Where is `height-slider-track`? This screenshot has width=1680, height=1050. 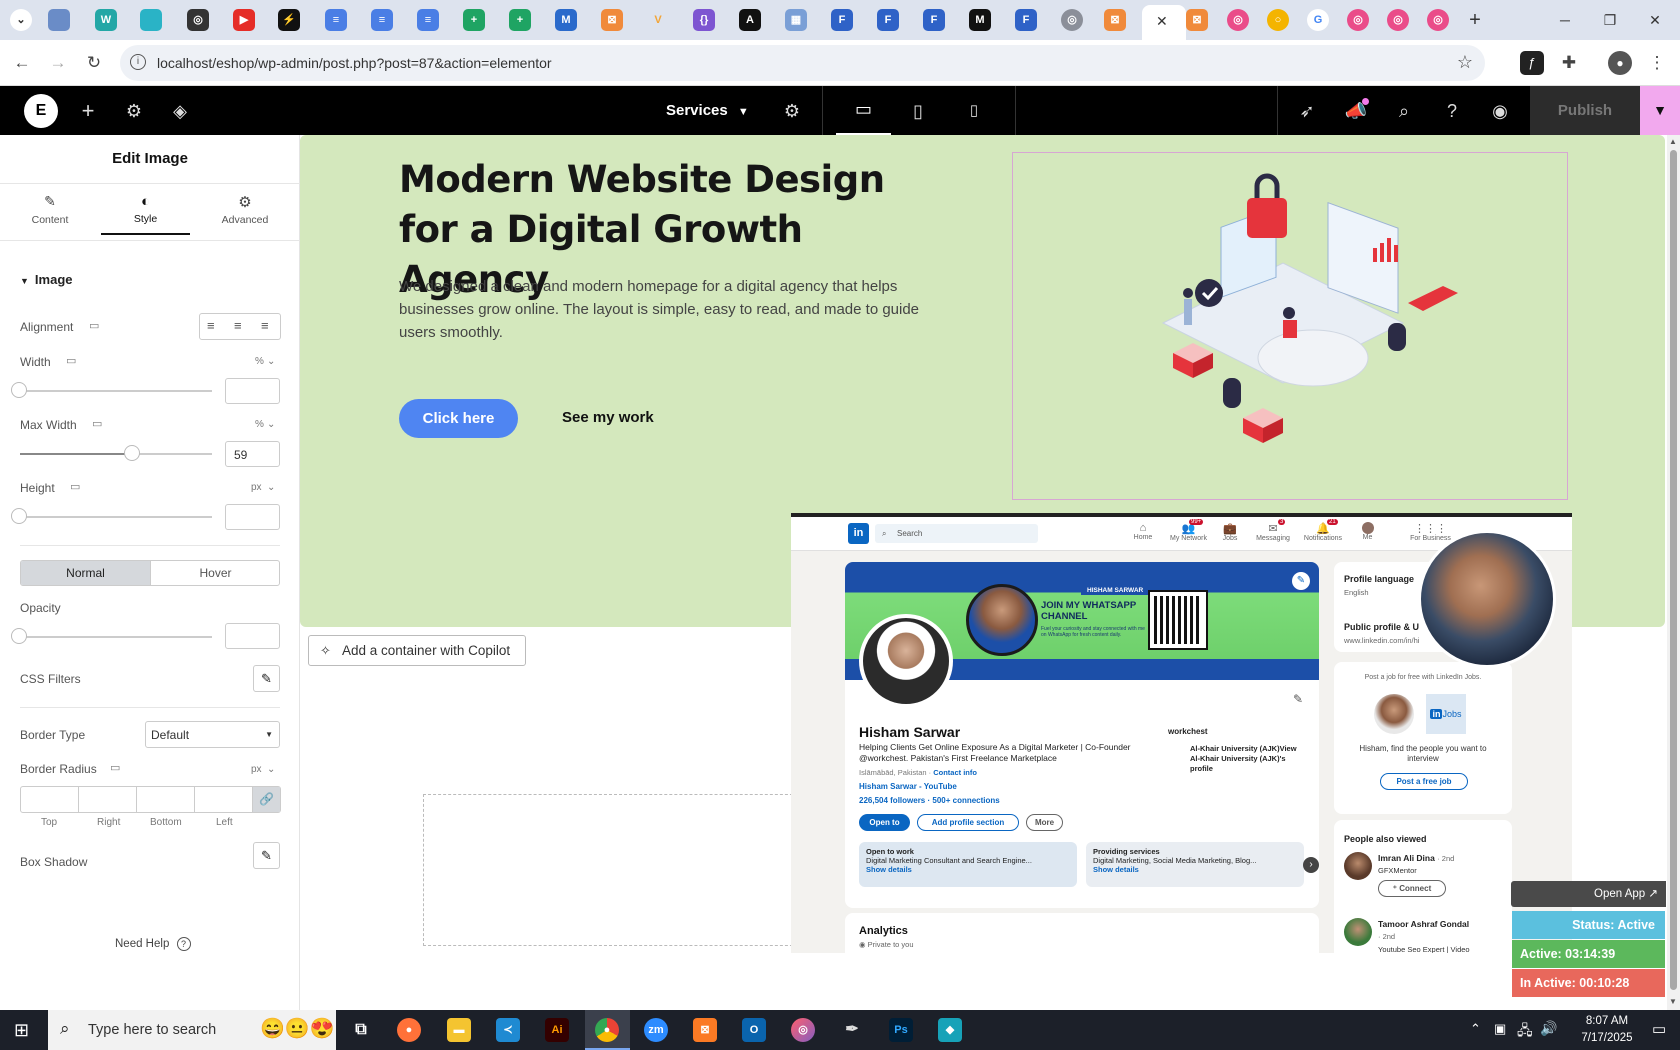
height-slider-track is located at coordinates (116, 517).